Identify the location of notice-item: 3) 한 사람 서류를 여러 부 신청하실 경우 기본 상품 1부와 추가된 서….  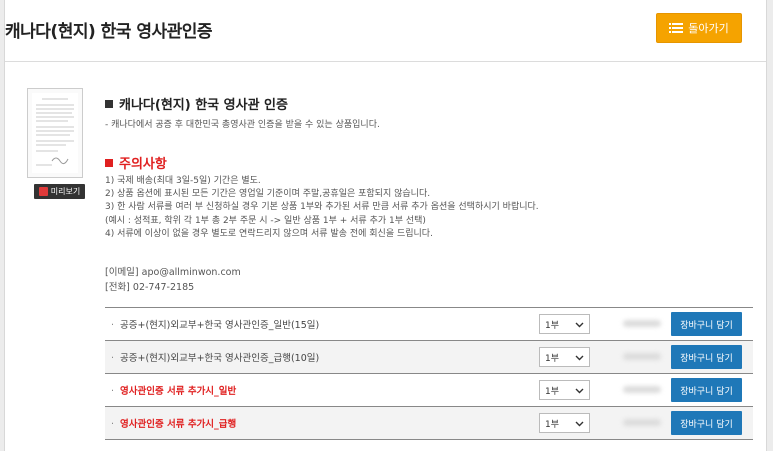
(322, 207).